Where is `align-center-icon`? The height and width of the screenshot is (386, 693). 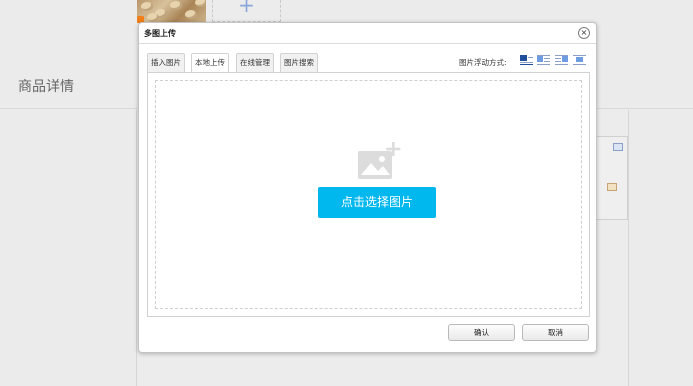 align-center-icon is located at coordinates (579, 60).